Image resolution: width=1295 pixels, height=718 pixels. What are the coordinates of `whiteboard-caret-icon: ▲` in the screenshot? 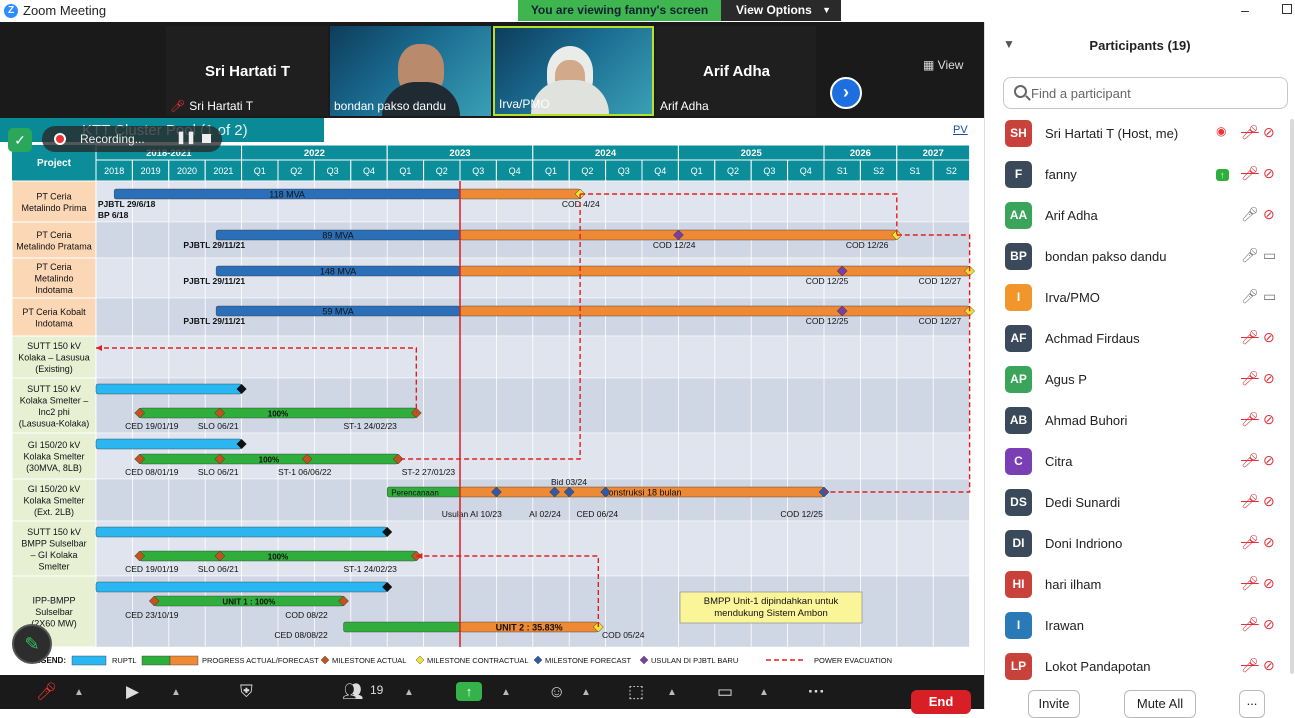 It's located at (764, 692).